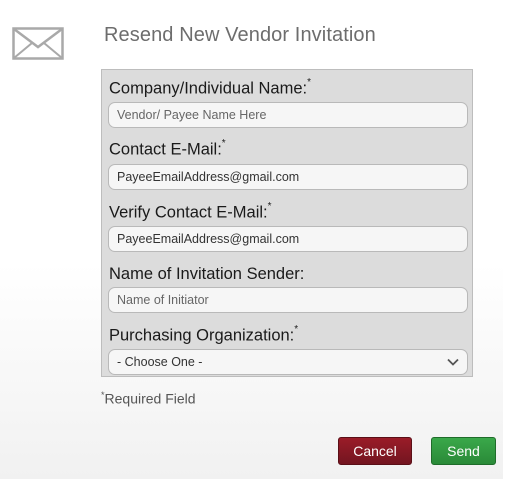  Describe the element at coordinates (208, 239) in the screenshot. I see `verify-email-value: PayeeEmailAddress@gmail.com` at that location.